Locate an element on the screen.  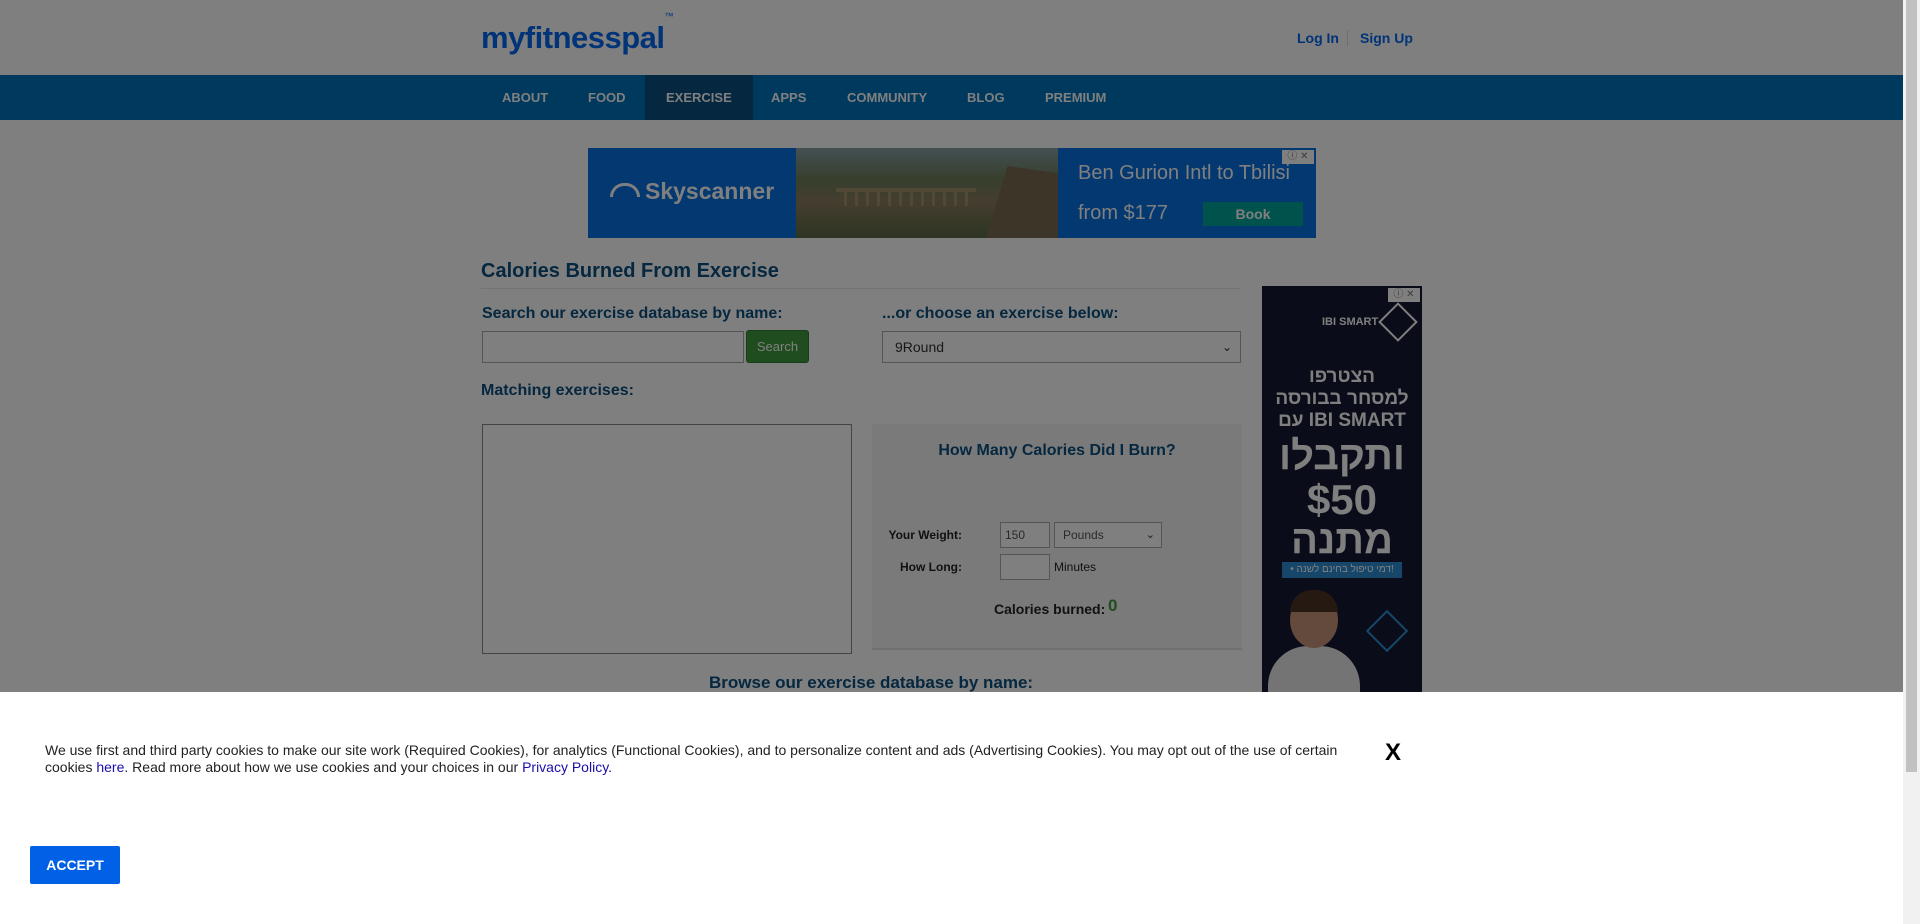
nav-item-about: ABOUT is located at coordinates (525, 97).